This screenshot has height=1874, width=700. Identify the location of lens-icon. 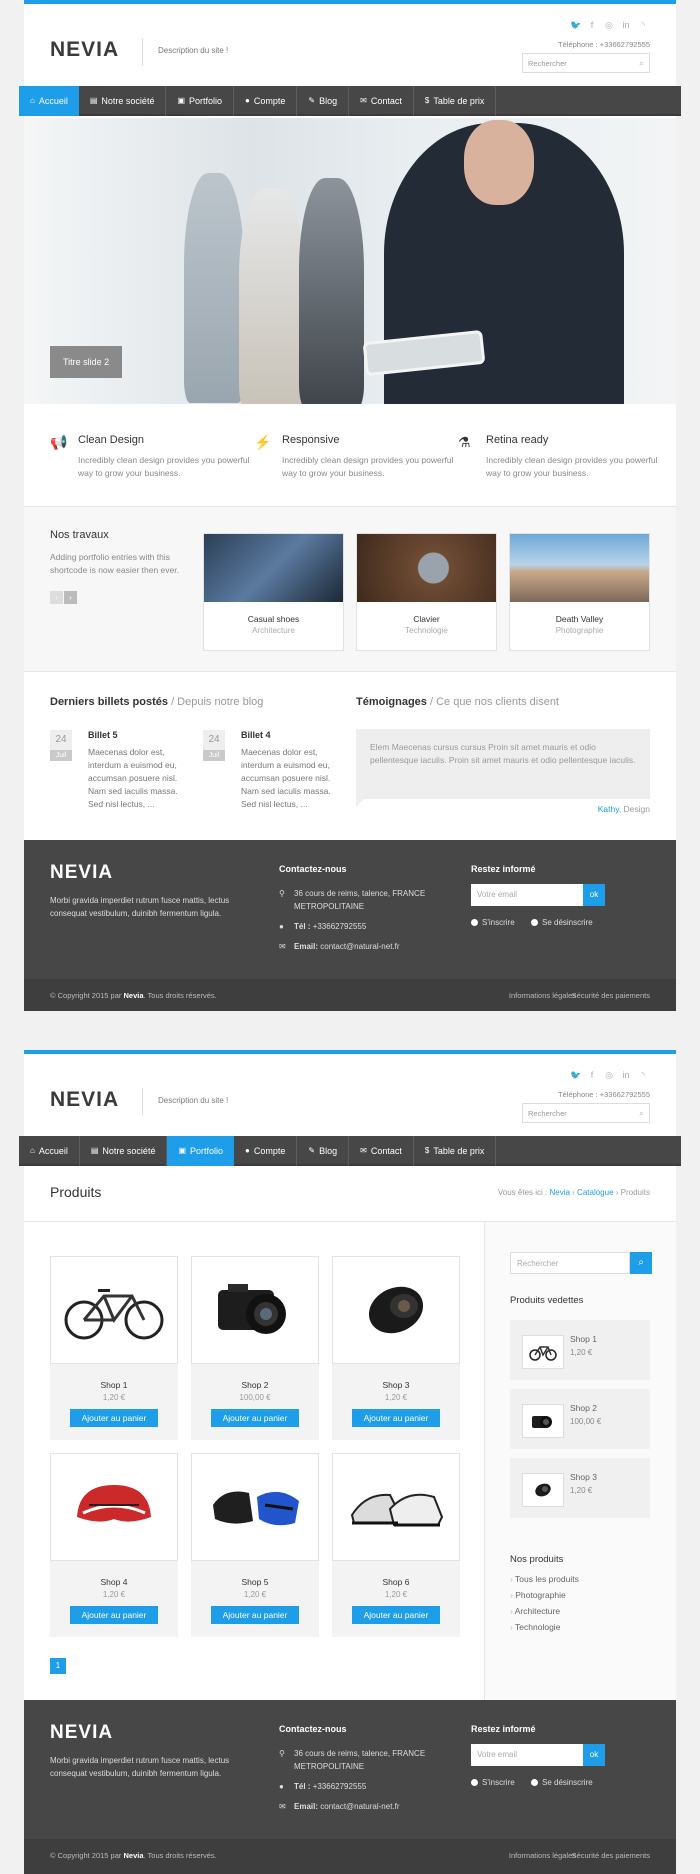
(396, 1310).